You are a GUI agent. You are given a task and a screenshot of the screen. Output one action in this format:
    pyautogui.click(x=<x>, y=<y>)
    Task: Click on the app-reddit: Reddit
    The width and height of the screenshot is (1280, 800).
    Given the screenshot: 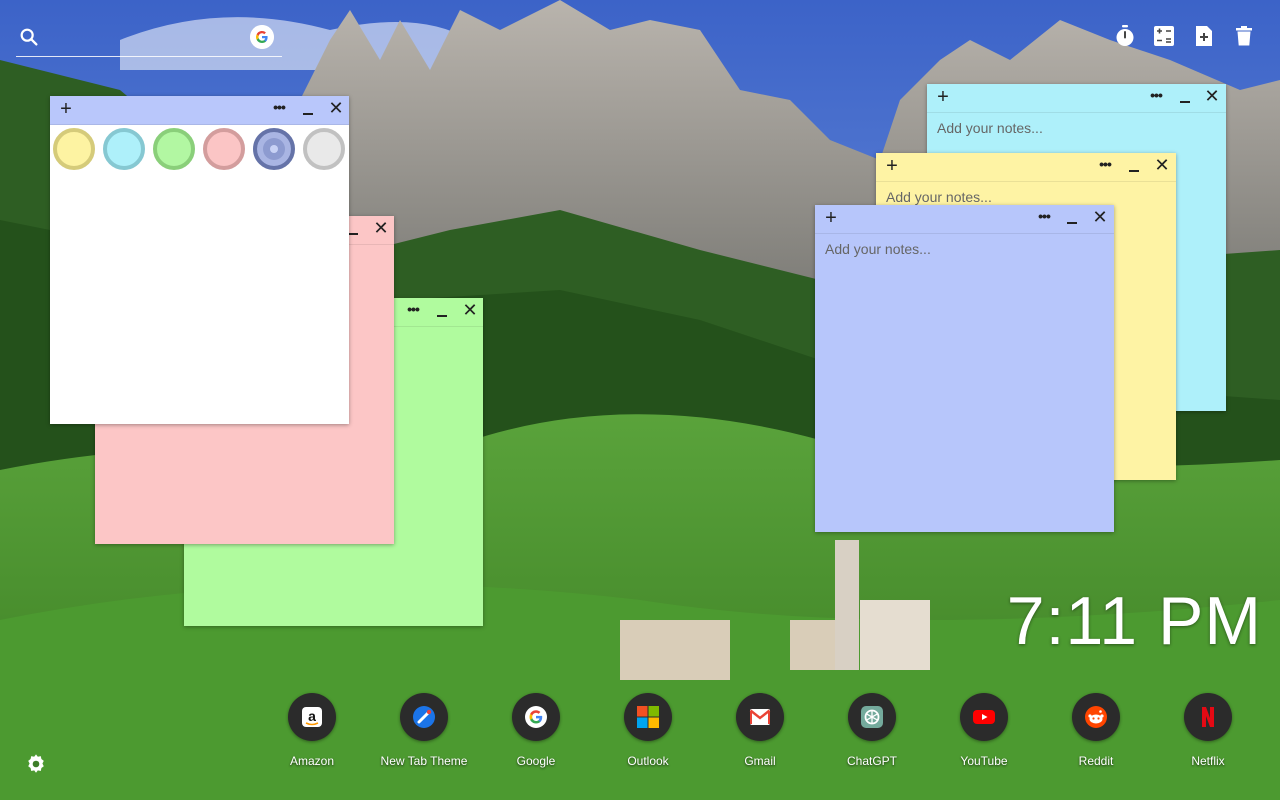 What is the action you would take?
    pyautogui.click(x=1096, y=733)
    